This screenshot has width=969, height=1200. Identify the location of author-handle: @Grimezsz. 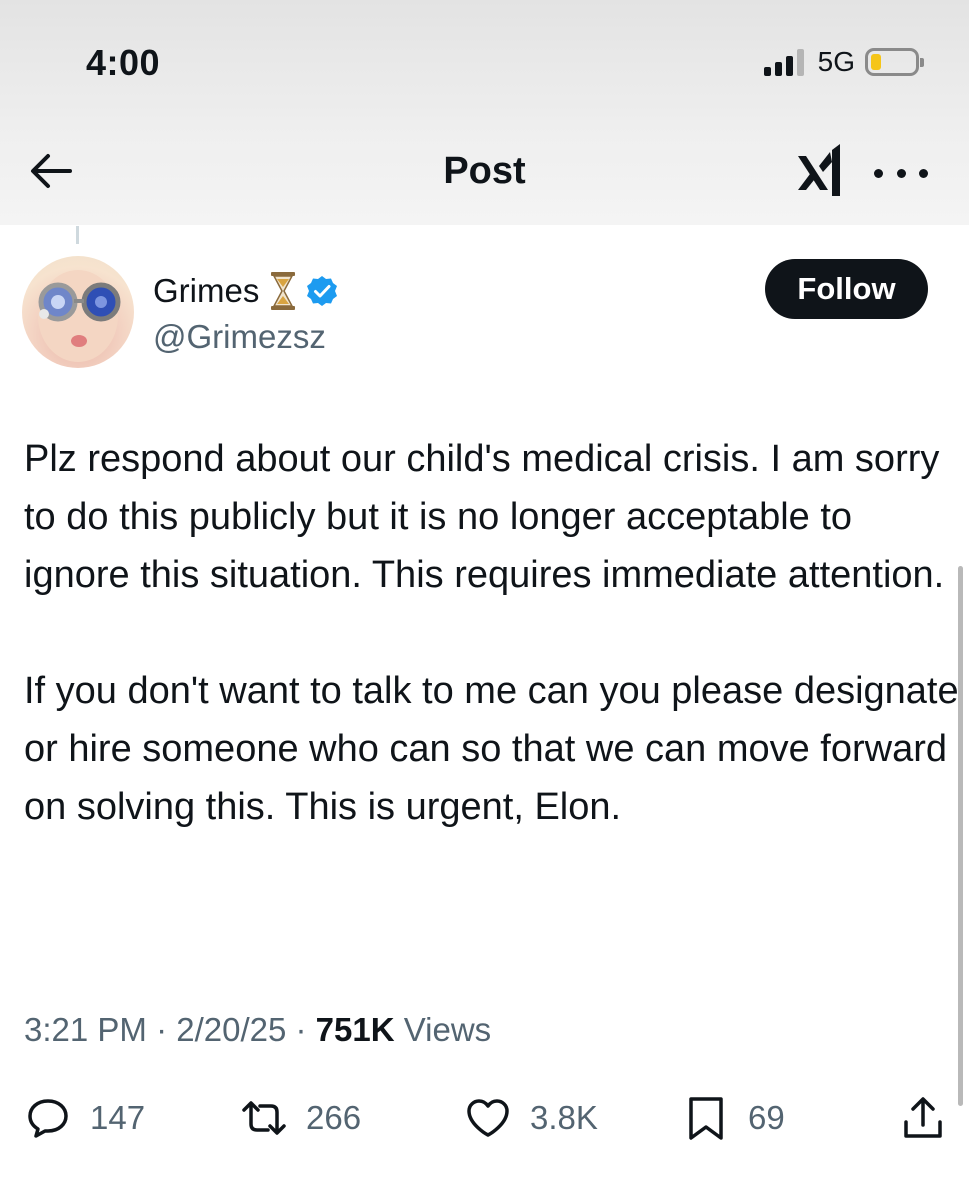
(239, 337).